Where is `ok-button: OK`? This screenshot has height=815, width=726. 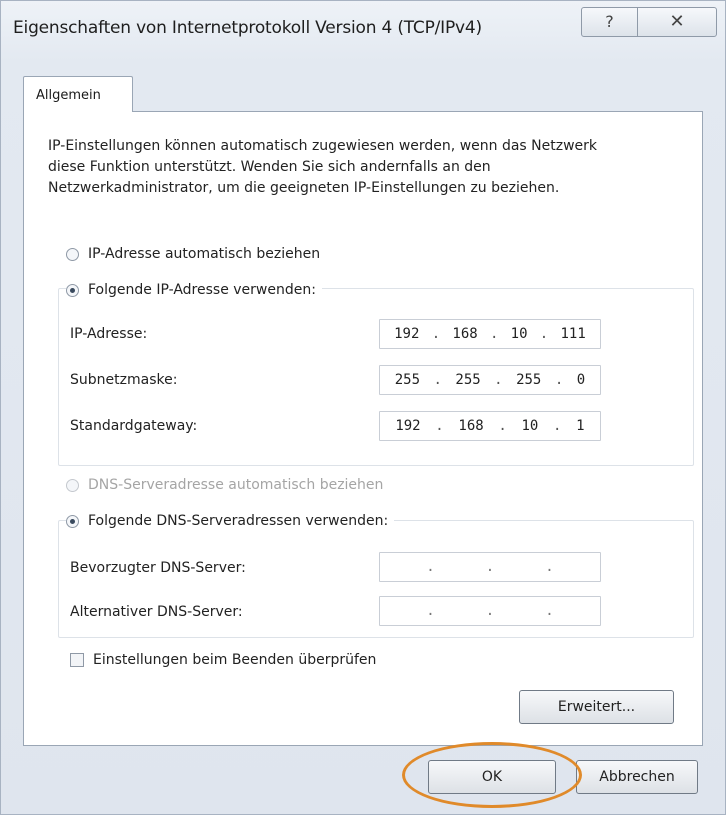
ok-button: OK is located at coordinates (492, 777).